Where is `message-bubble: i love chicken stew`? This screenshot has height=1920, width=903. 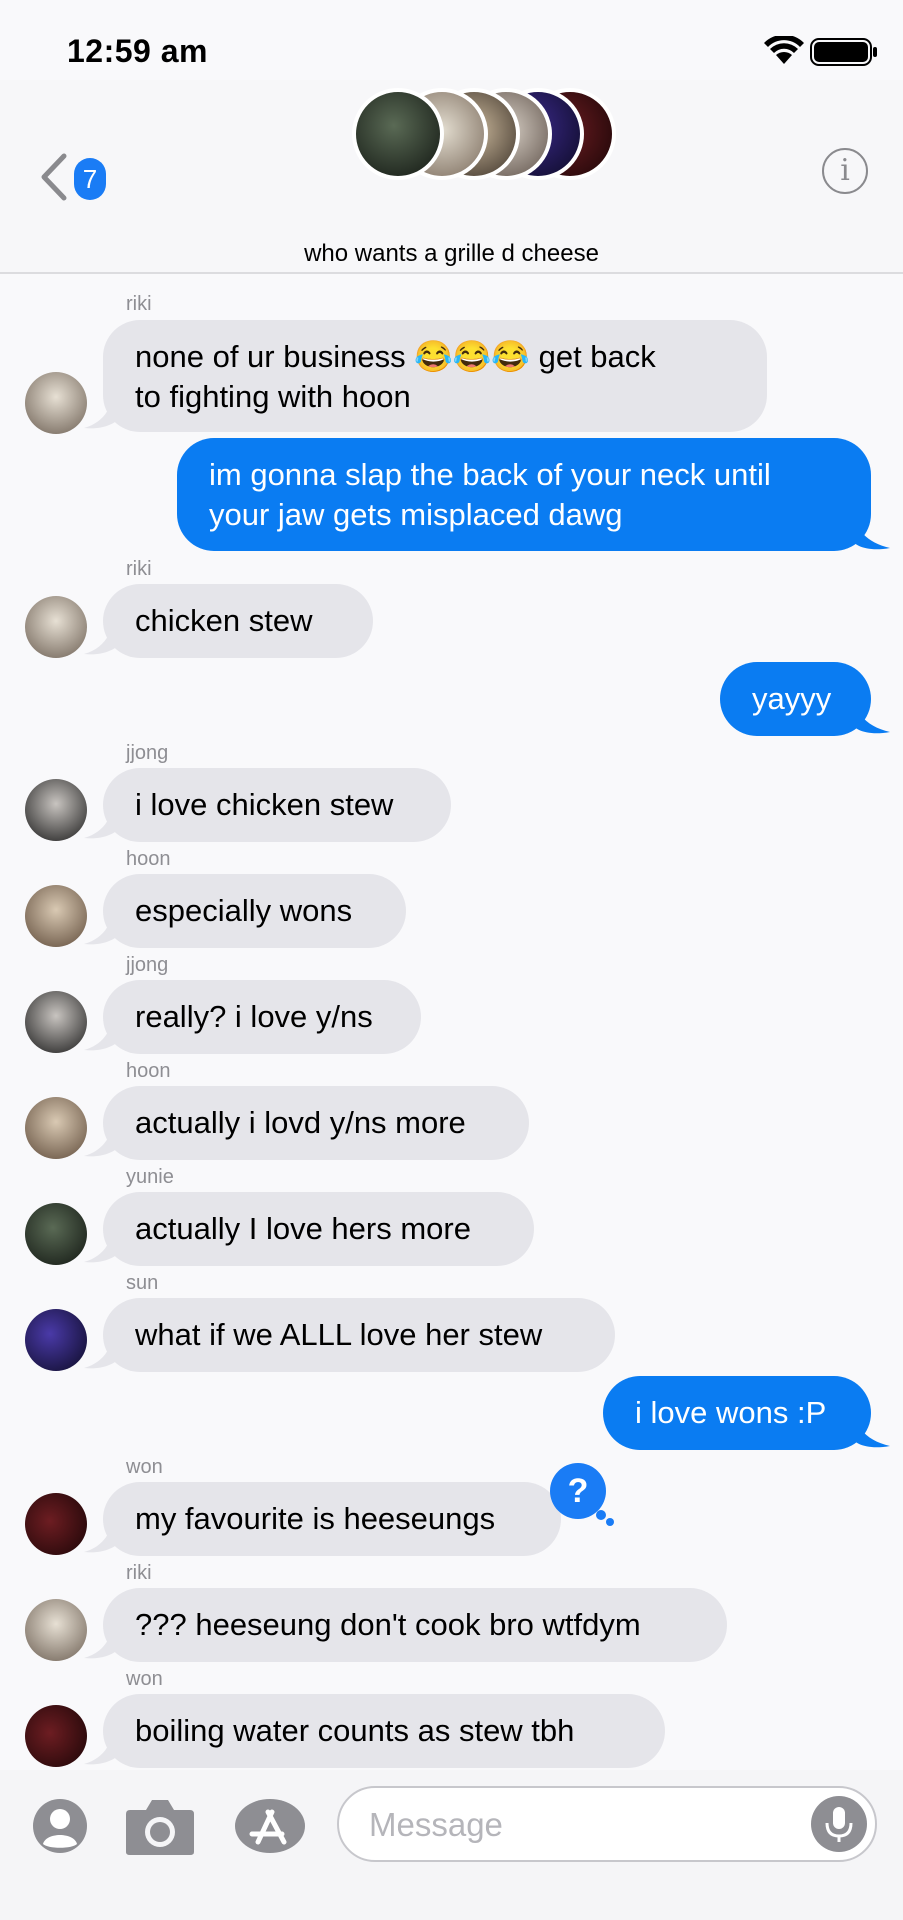
message-bubble: i love chicken stew is located at coordinates (277, 805).